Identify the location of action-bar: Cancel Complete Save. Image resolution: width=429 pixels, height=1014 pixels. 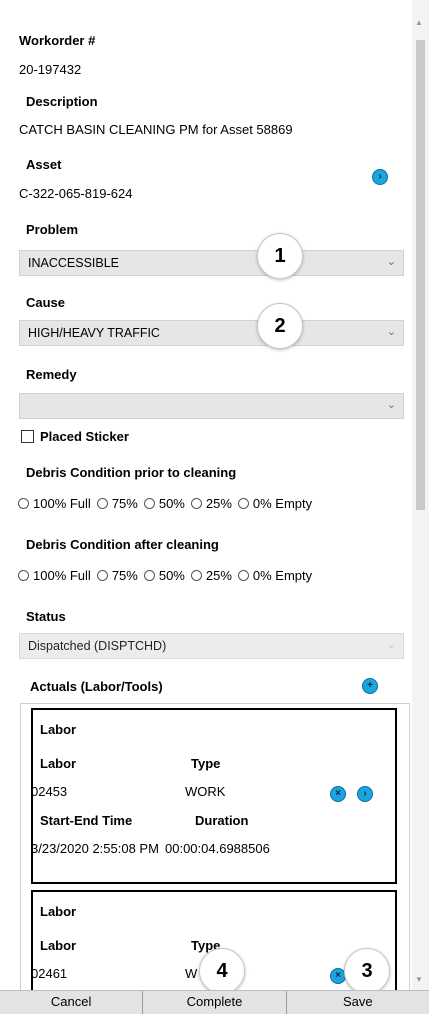
(214, 1002).